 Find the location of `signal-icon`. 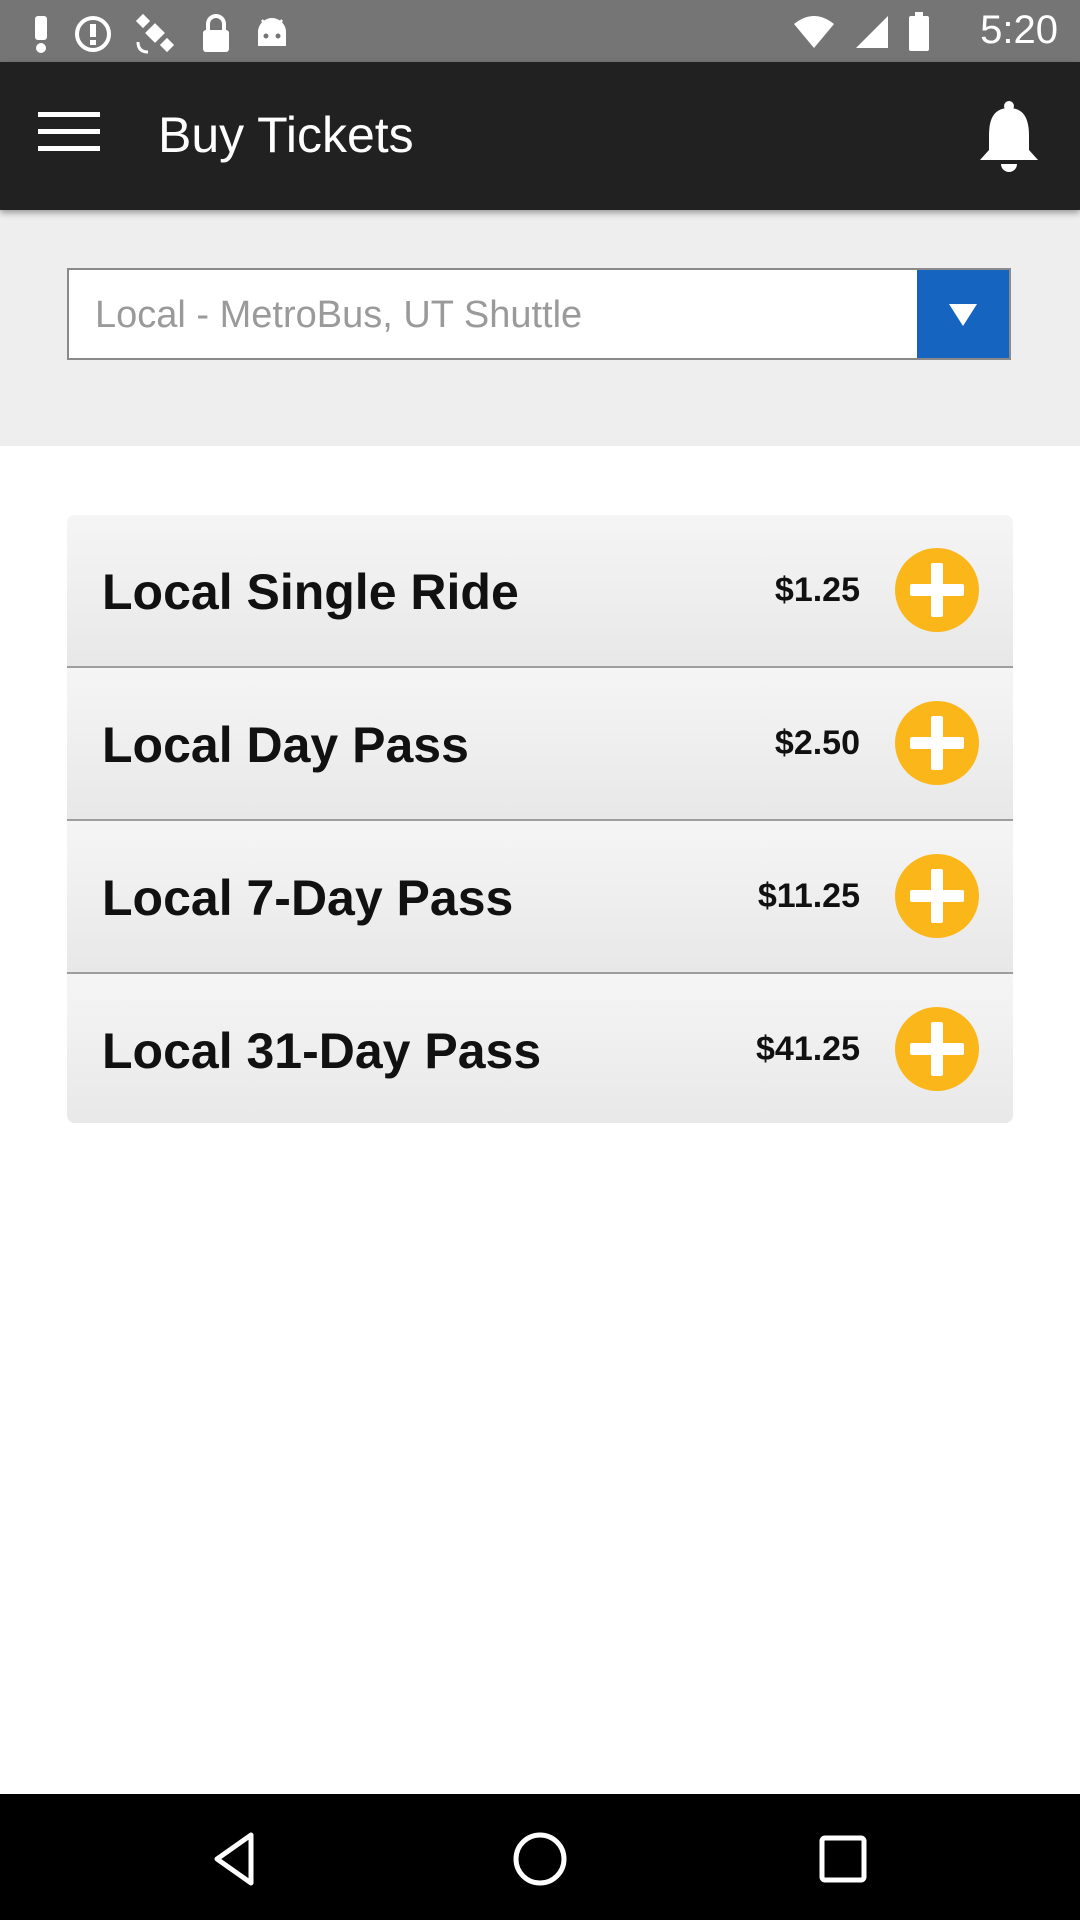

signal-icon is located at coordinates (872, 32).